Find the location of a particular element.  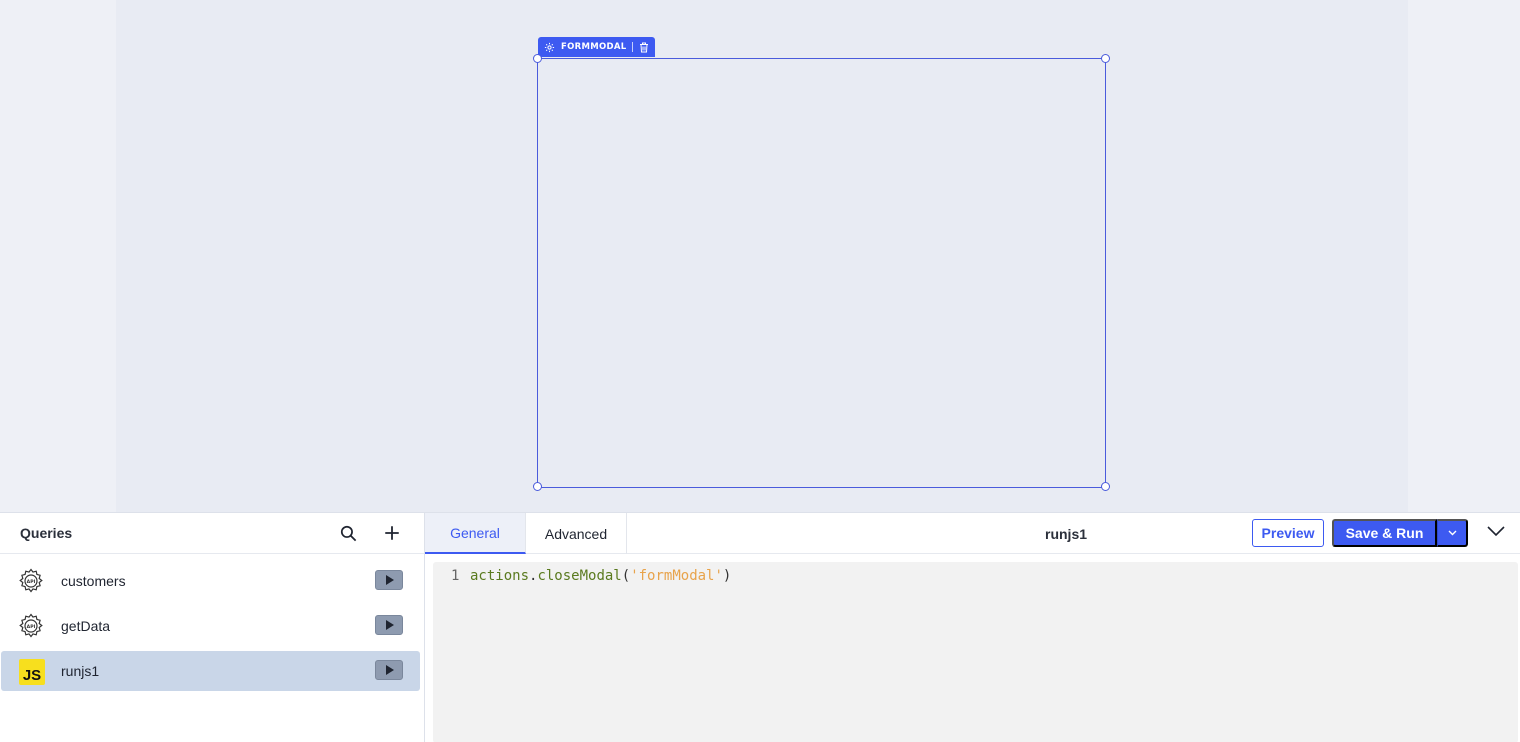

save-run-dropdown-button is located at coordinates (1452, 533).